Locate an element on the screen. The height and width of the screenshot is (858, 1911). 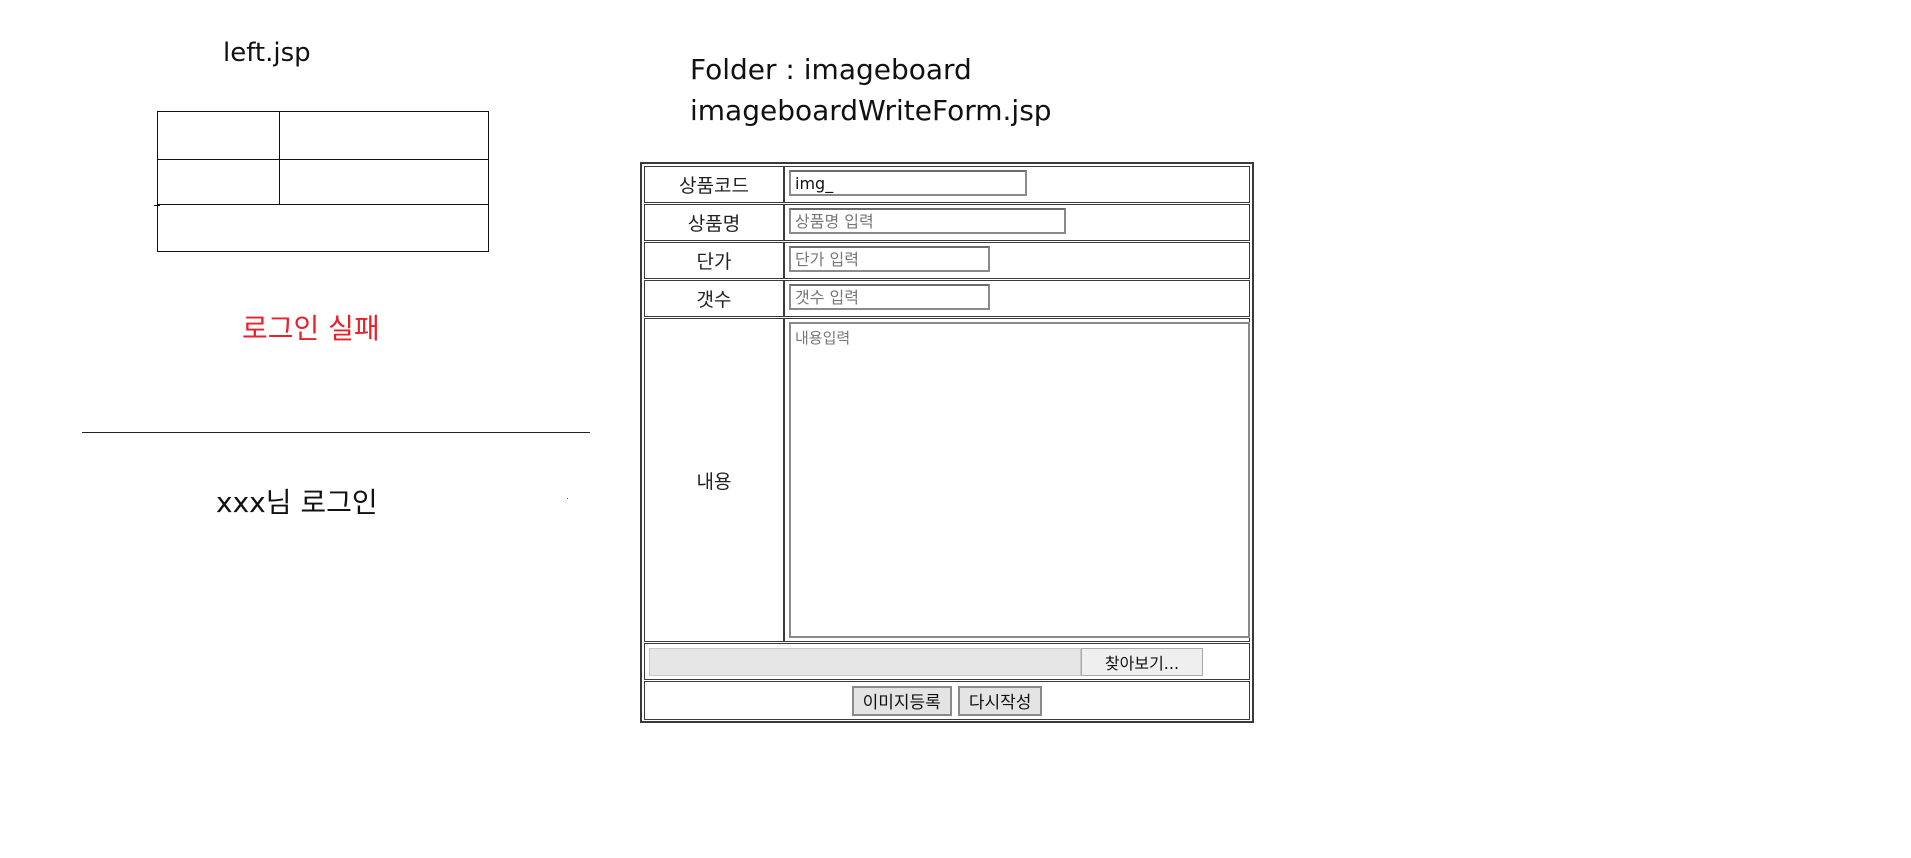
product-code-input is located at coordinates (908, 183).